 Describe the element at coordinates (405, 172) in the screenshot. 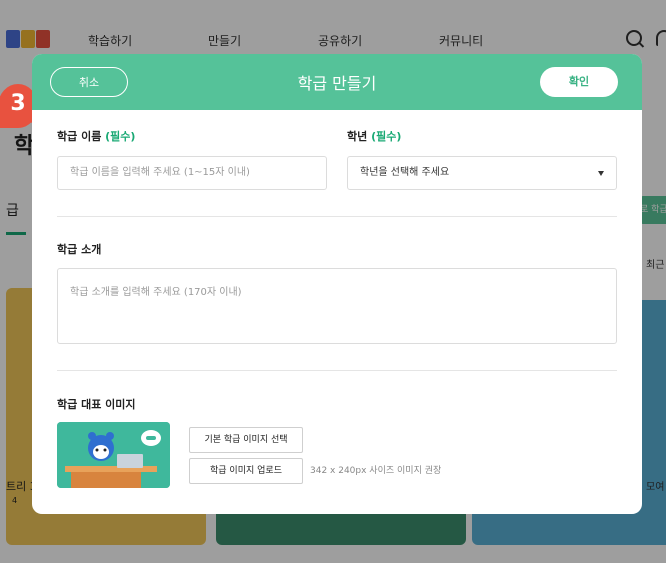

I see `grade-select-value: 학년을 선택해 주세요` at that location.